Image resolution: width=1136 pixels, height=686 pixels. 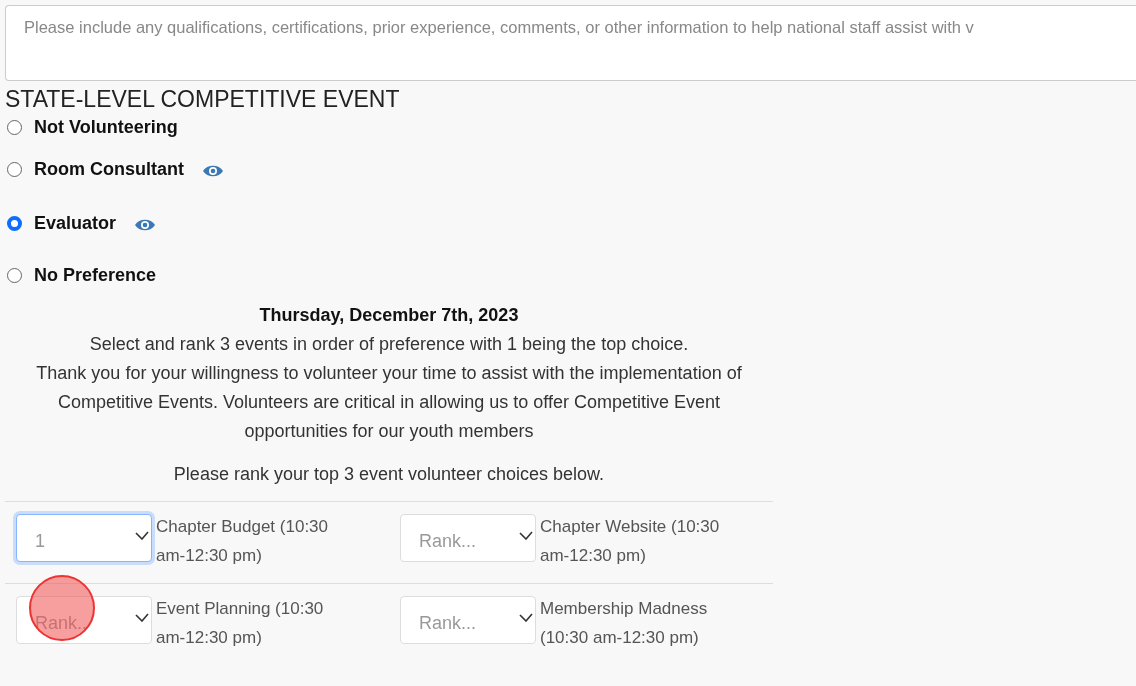 What do you see at coordinates (95, 275) in the screenshot?
I see `role-label: No Preference` at bounding box center [95, 275].